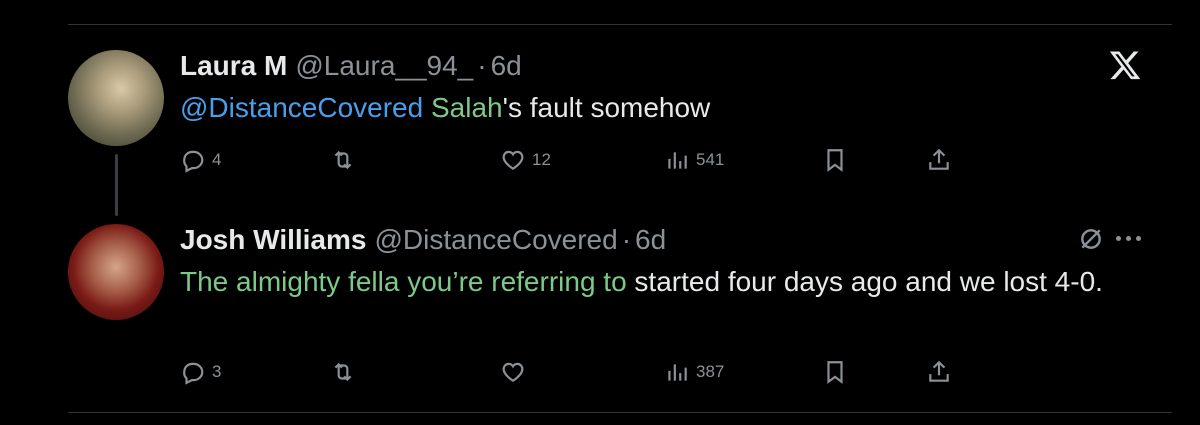  Describe the element at coordinates (670, 240) in the screenshot. I see `tweet-header: Josh Williams @DistanceCovered · 6d` at that location.